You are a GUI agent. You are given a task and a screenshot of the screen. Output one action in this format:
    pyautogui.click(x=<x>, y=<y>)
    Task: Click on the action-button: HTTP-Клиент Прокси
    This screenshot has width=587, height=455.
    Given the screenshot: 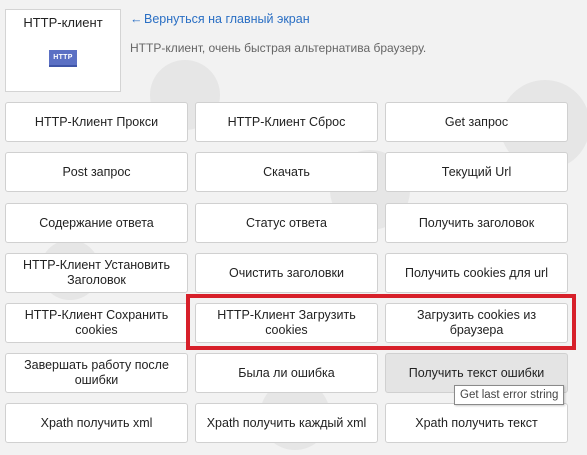 What is the action you would take?
    pyautogui.click(x=96, y=122)
    